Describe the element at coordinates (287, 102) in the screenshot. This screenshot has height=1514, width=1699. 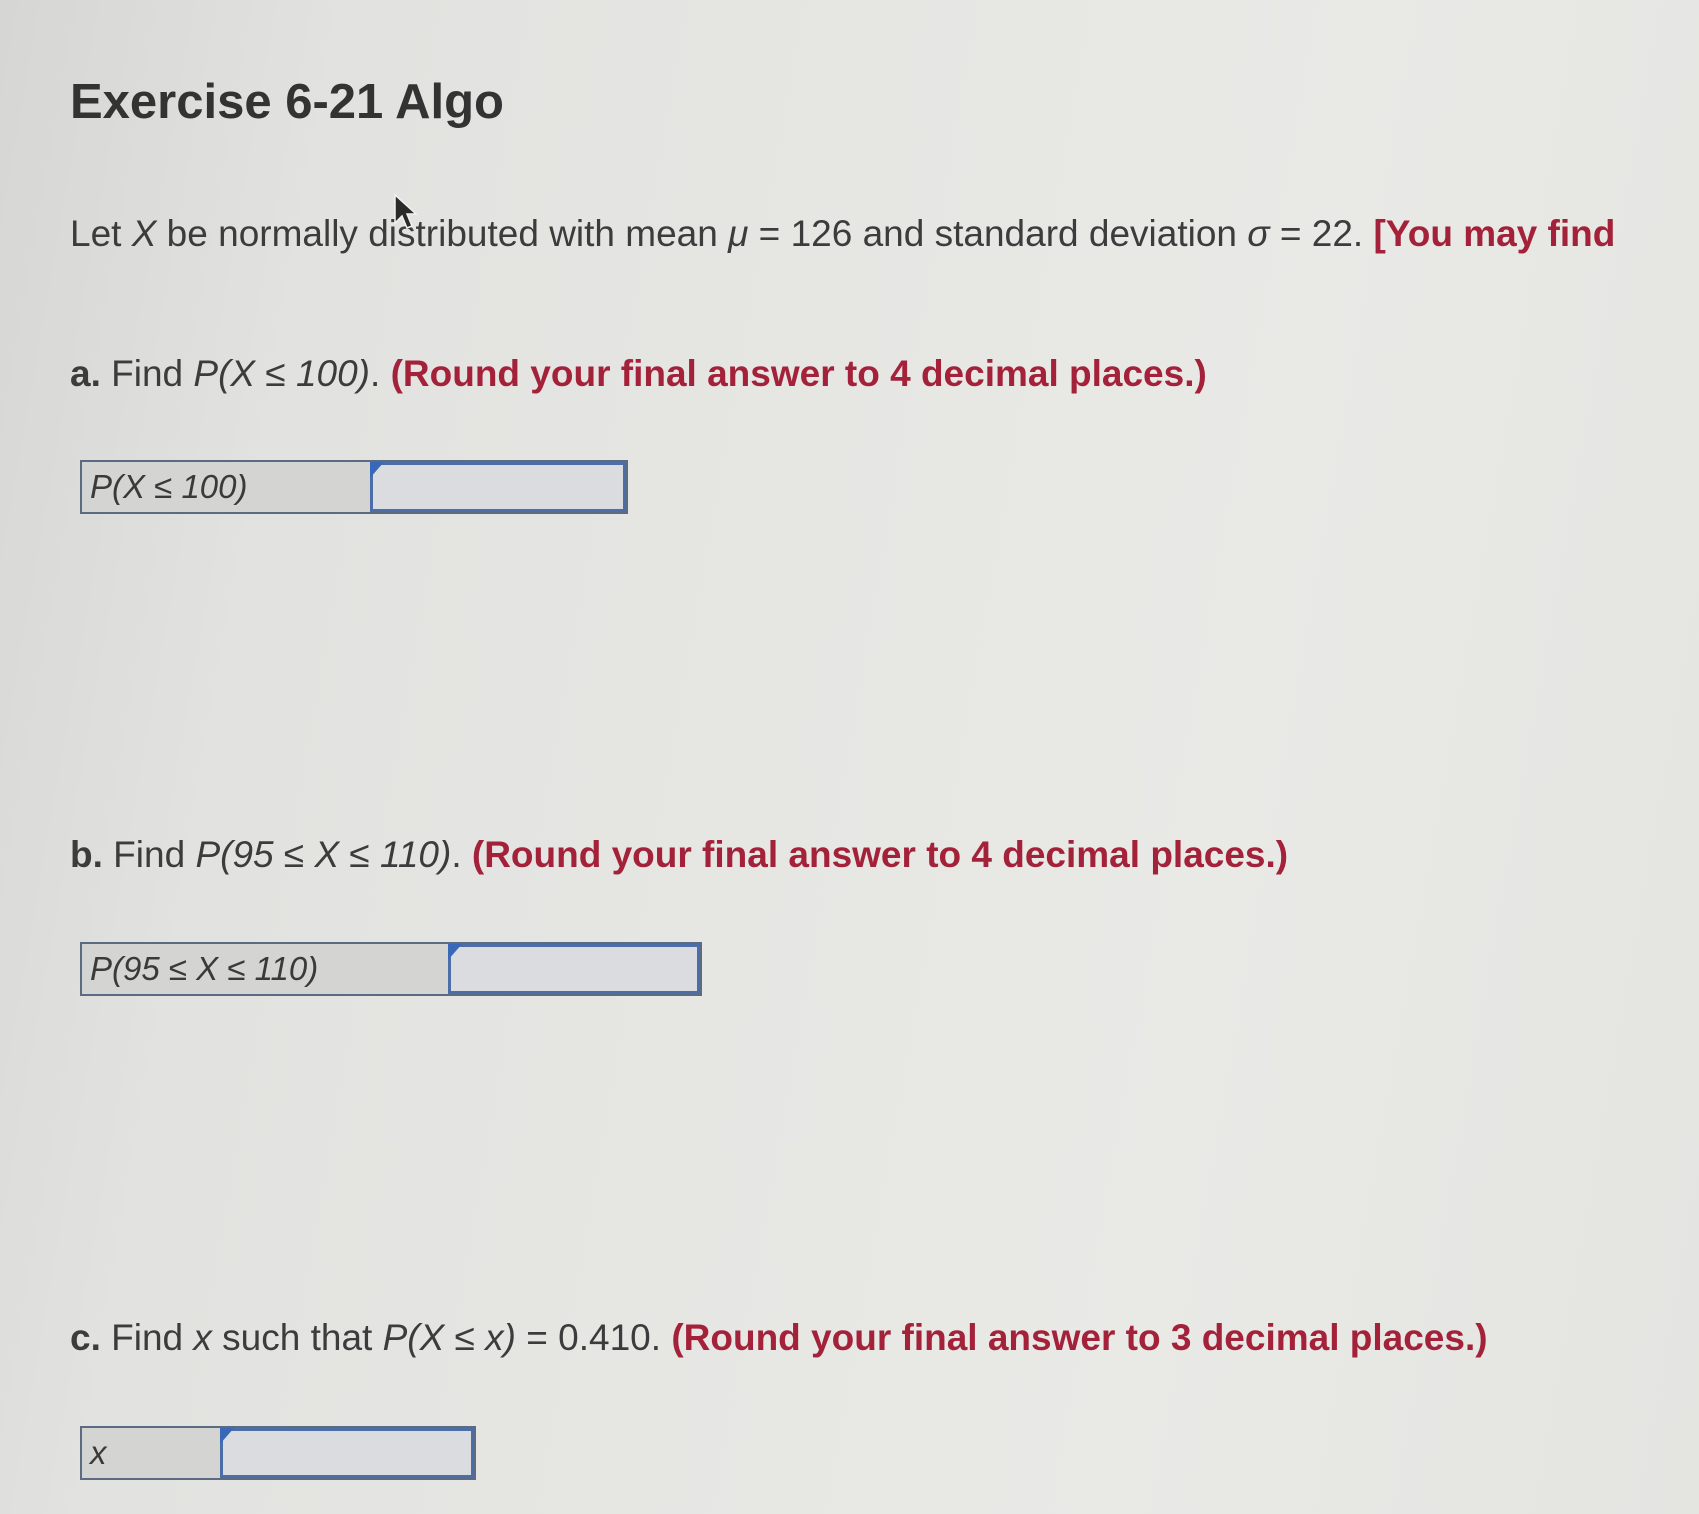
I see `page-title: Exercise 6-21 Algo` at that location.